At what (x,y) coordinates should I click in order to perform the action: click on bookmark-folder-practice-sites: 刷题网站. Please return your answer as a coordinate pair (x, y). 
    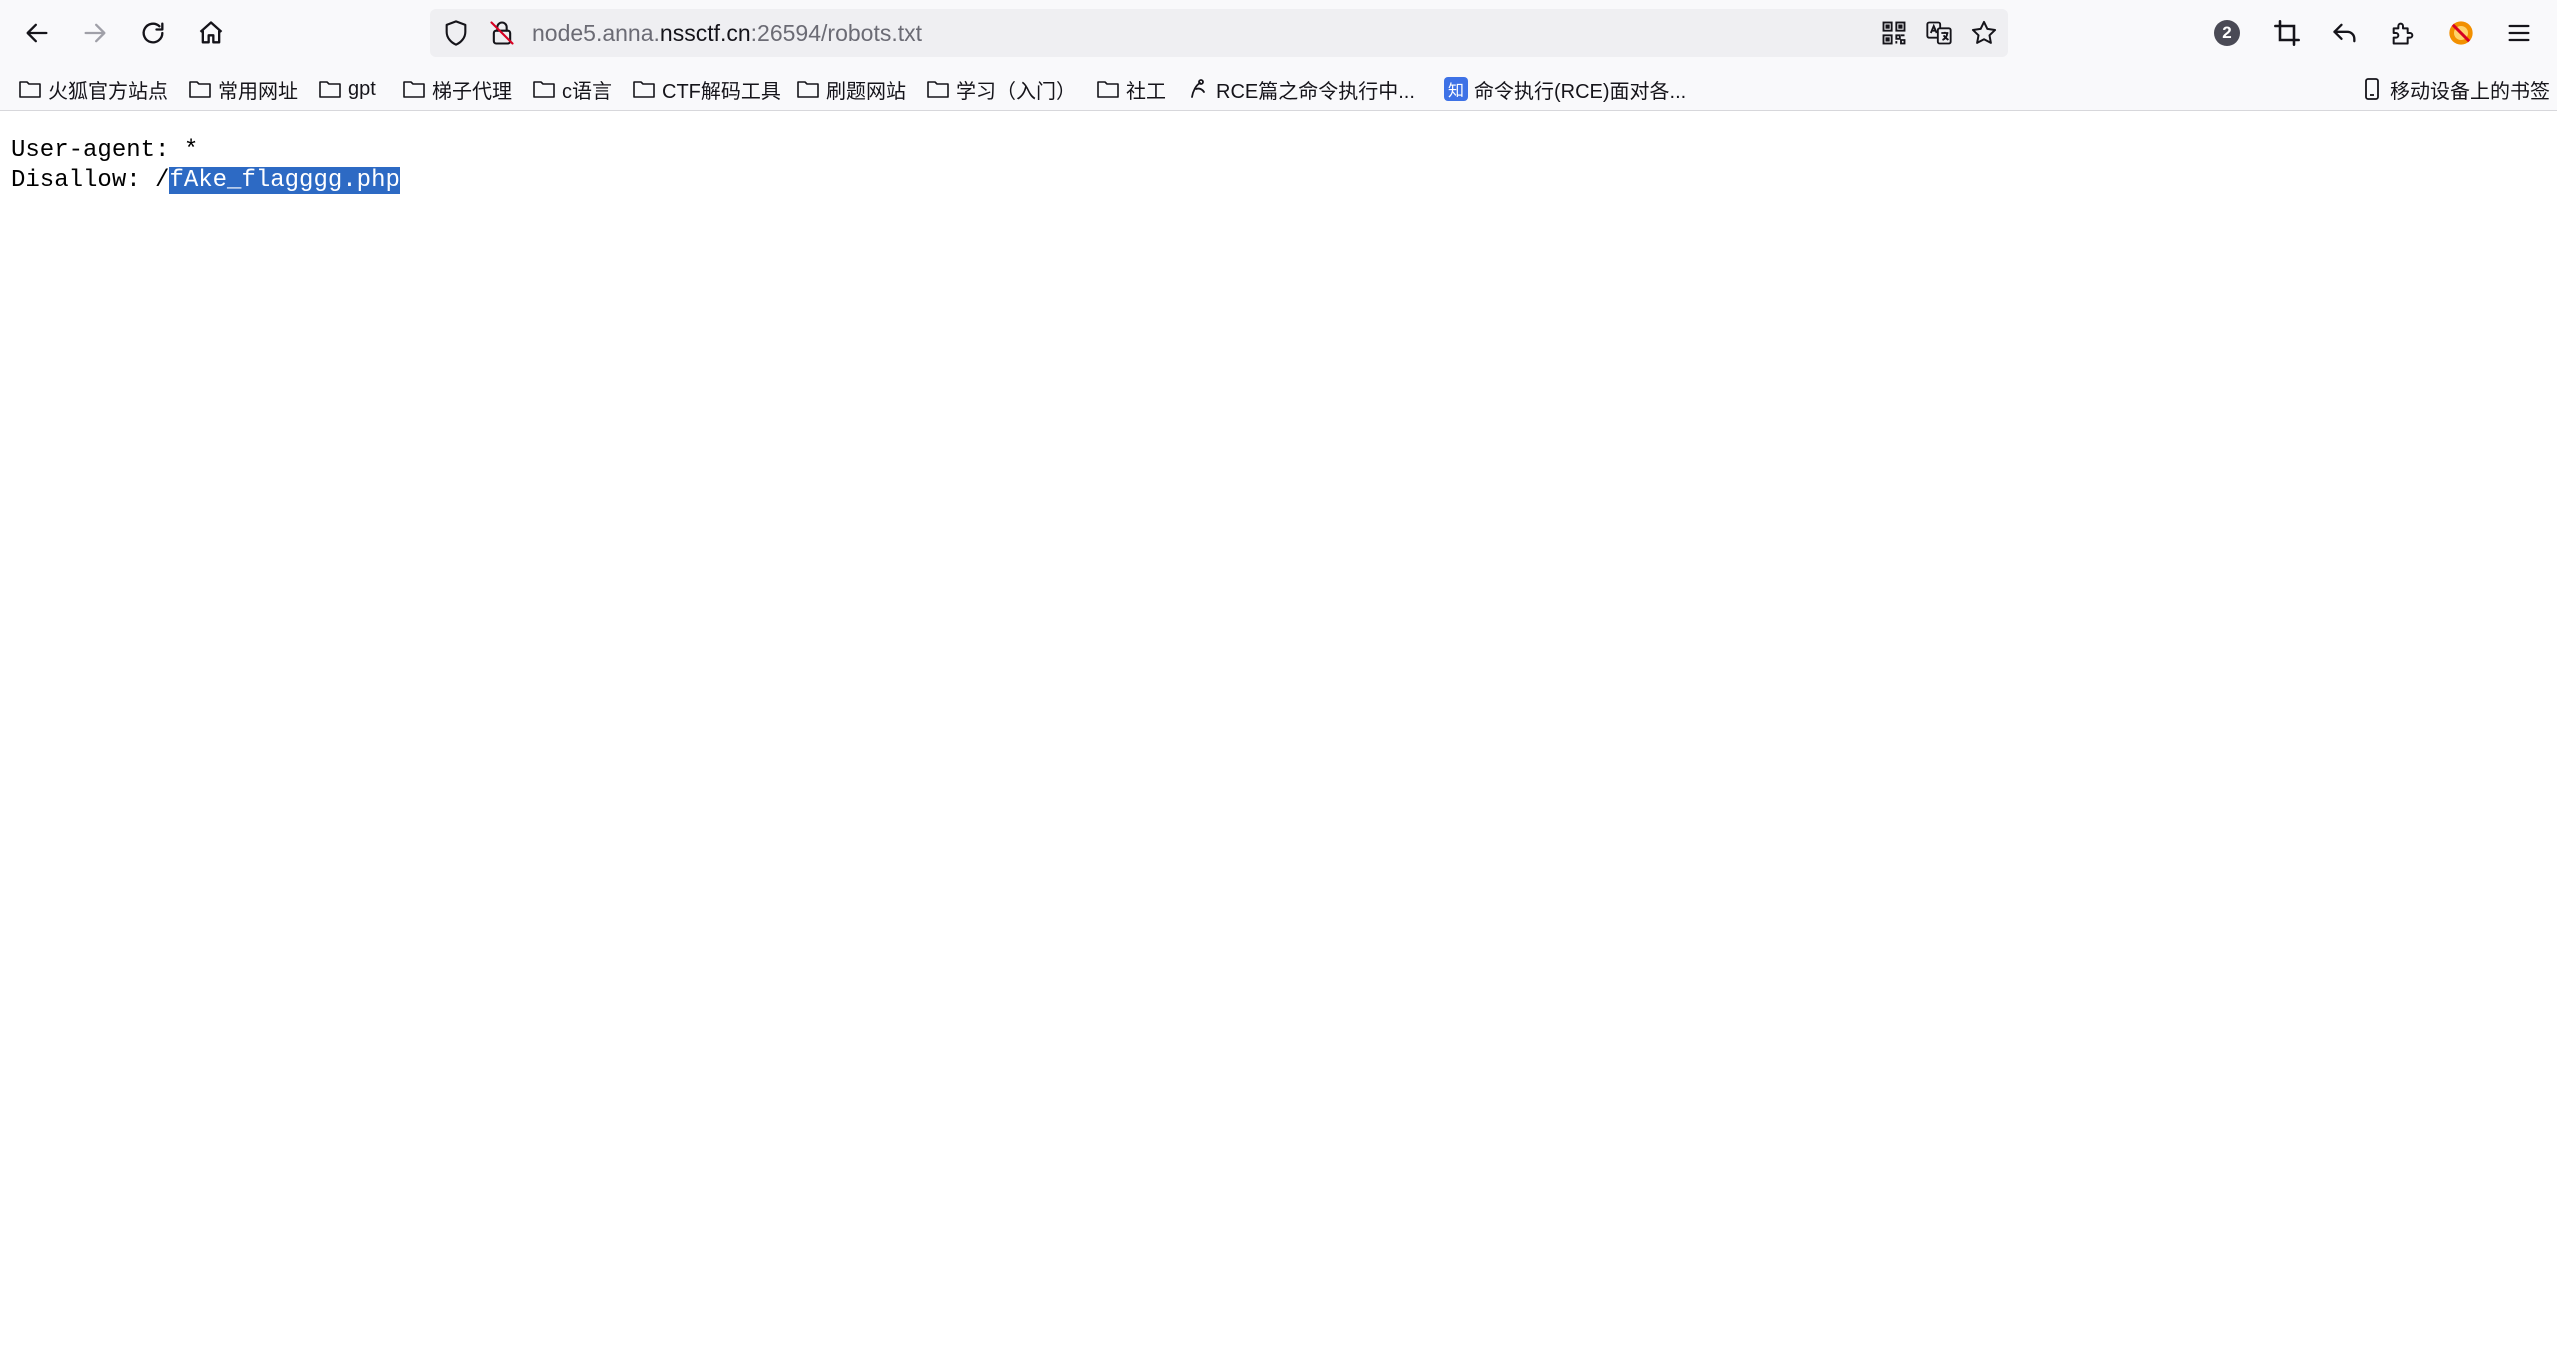
    Looking at the image, I should click on (851, 89).